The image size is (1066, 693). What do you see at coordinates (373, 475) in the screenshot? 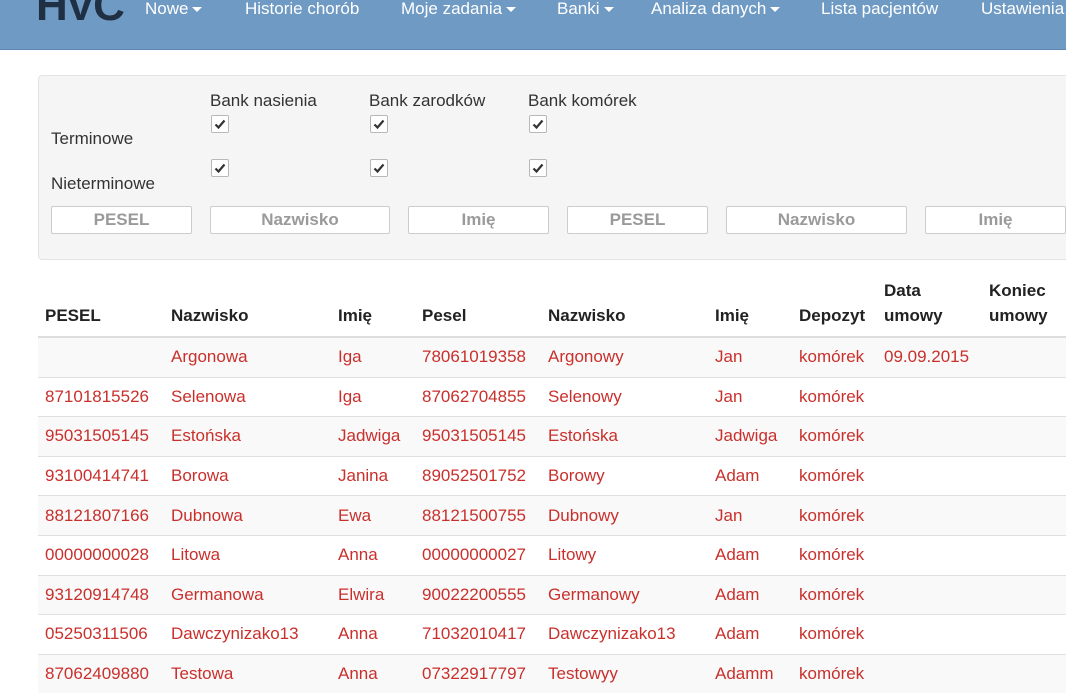
I see `cell-imie: Janina` at bounding box center [373, 475].